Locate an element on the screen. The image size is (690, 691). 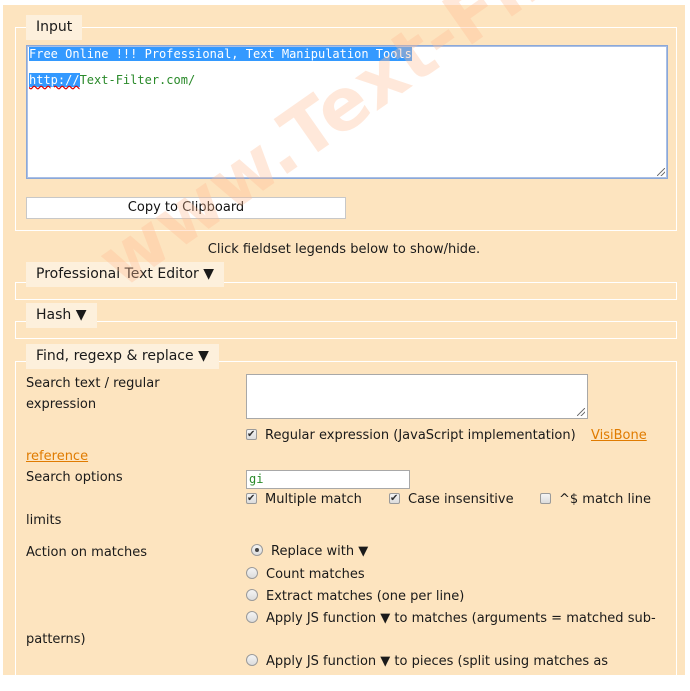
action-extract-radio is located at coordinates (252, 595).